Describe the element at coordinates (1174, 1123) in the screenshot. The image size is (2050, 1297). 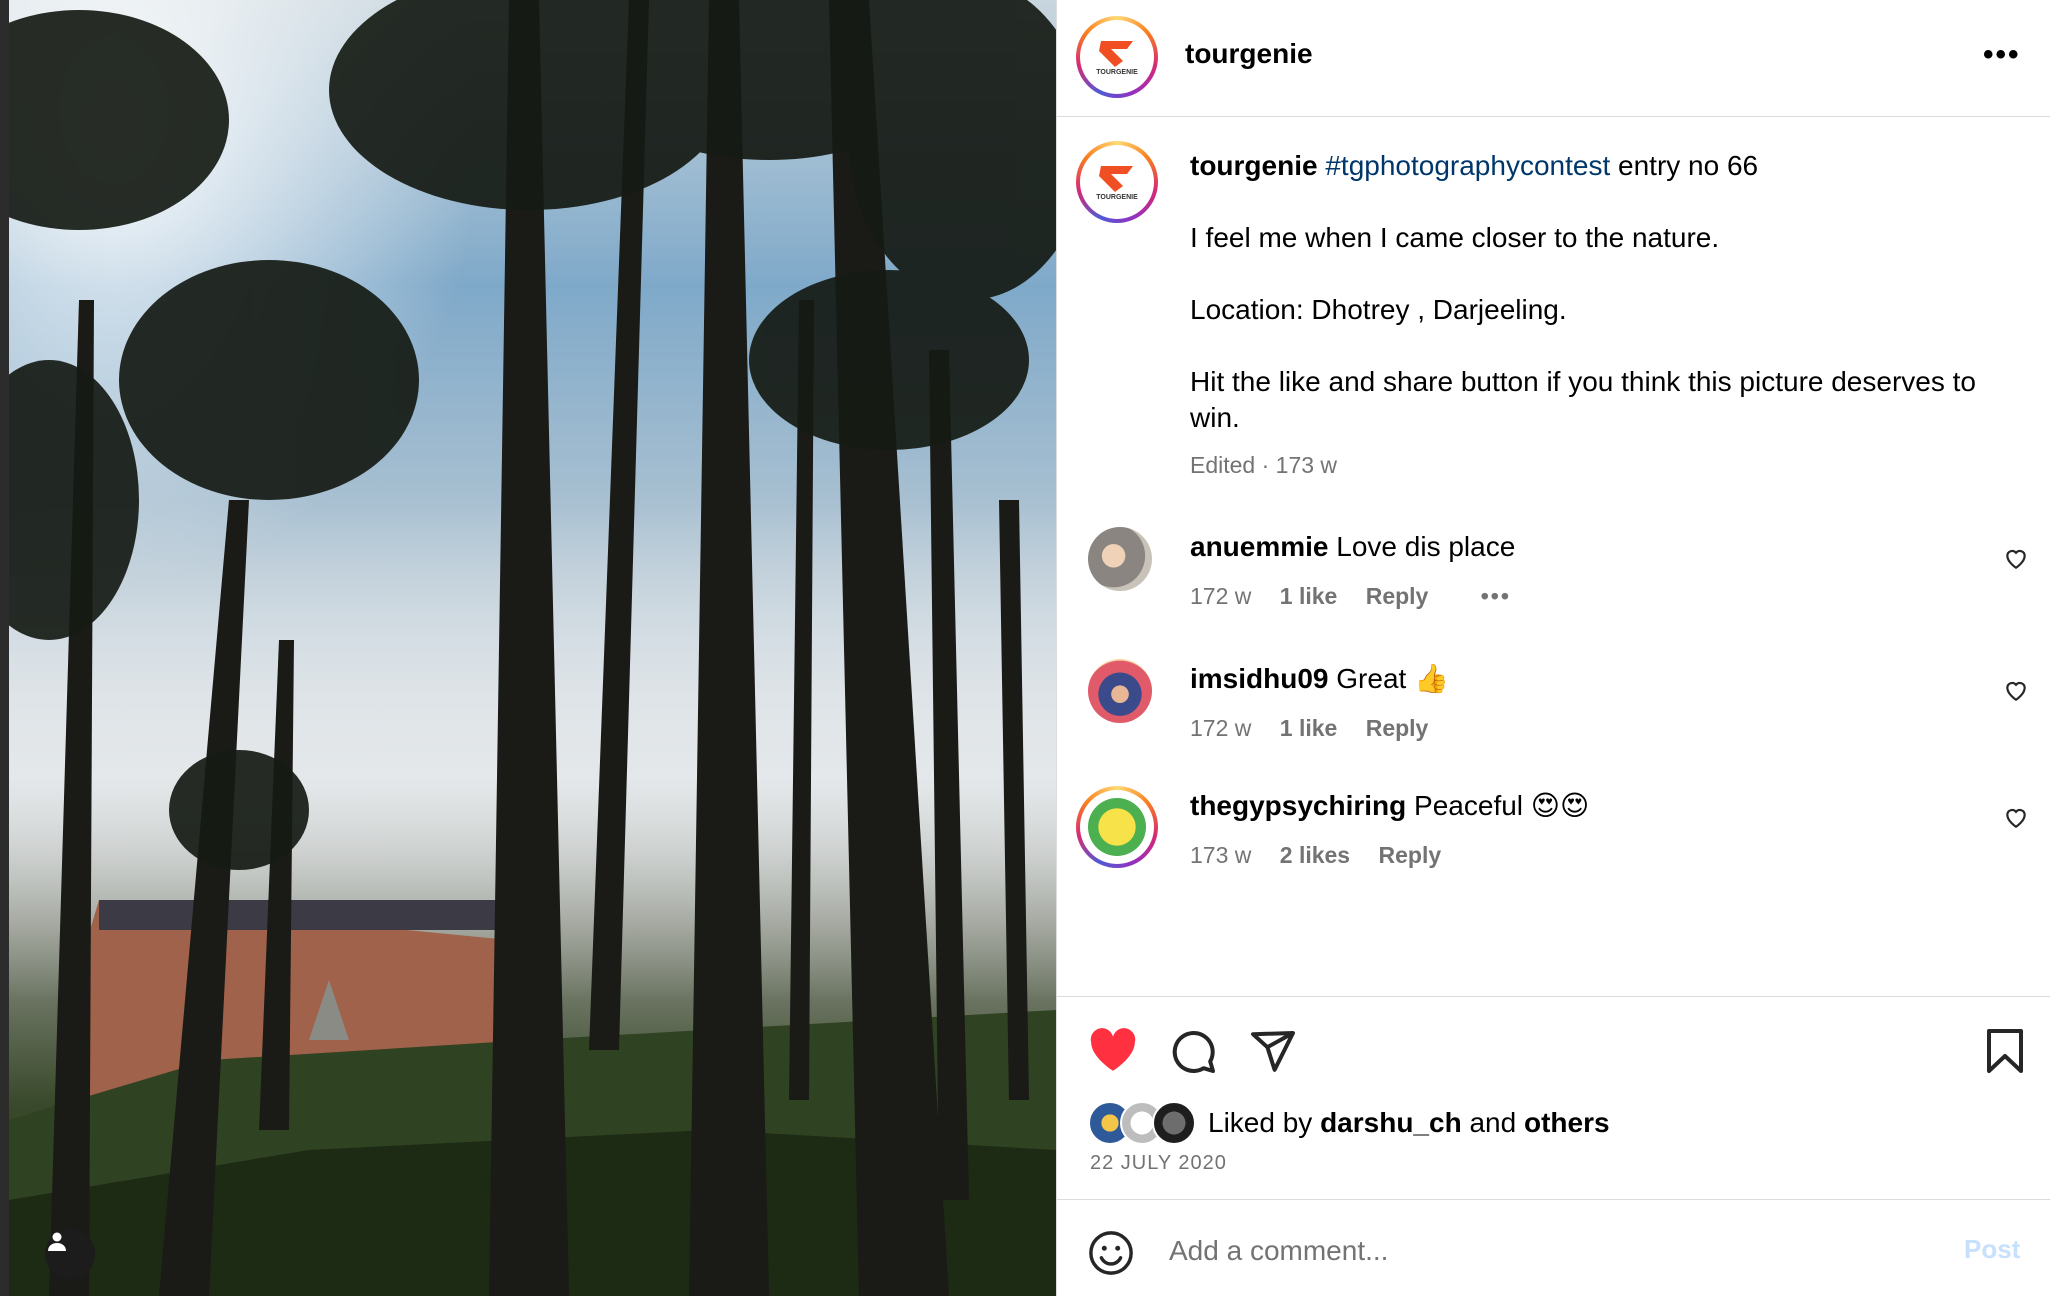
I see `liker-avatar` at that location.